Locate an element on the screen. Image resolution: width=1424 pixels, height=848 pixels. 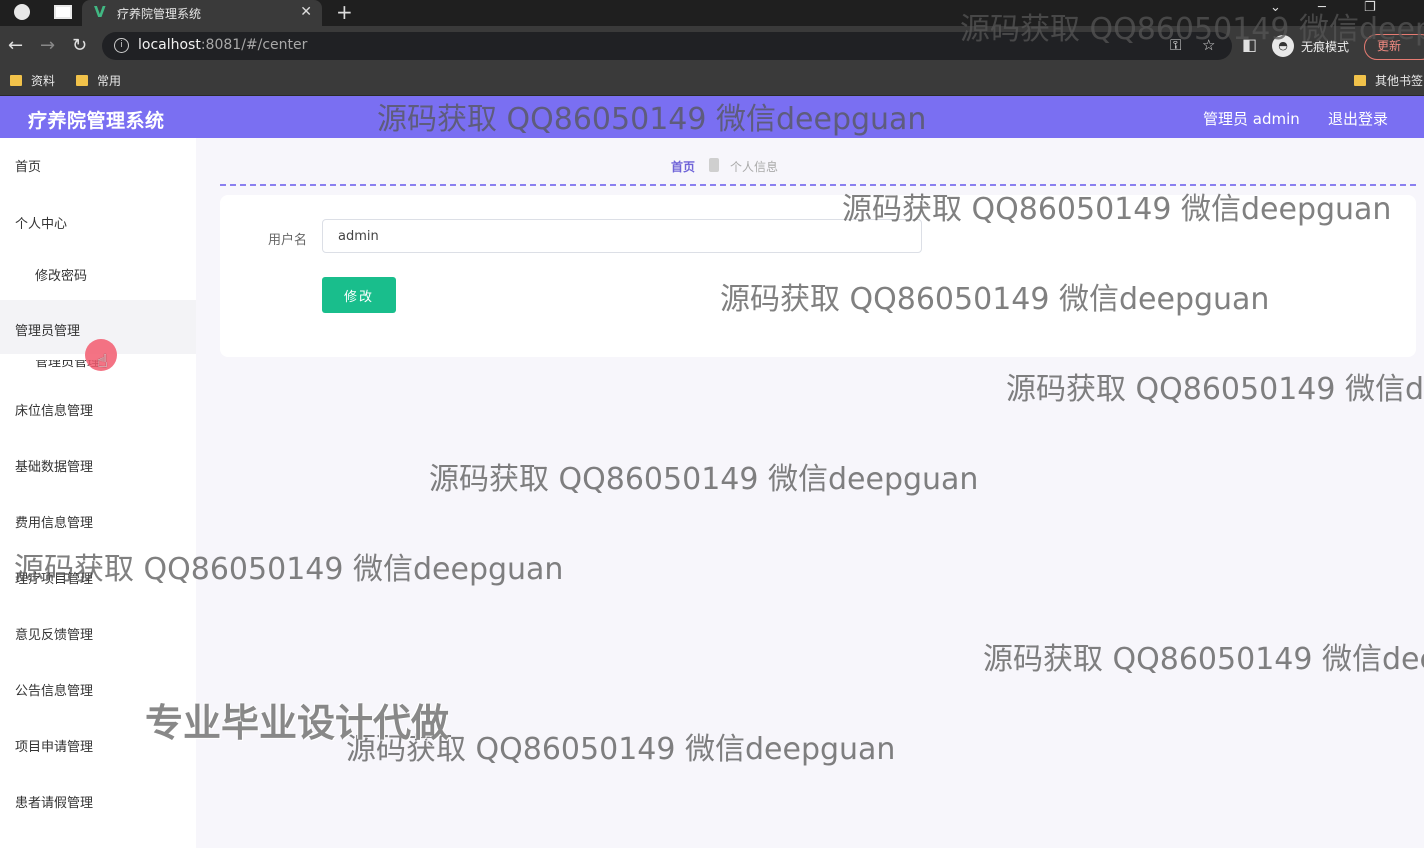
tab-close-icon: ✕ is located at coordinates (306, 12).